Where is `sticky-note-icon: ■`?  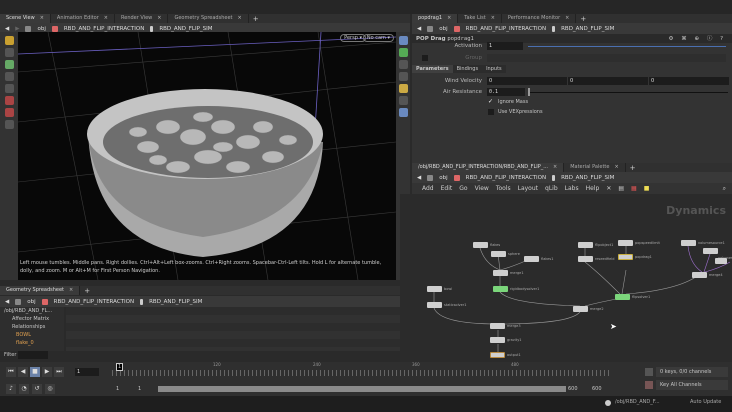
sticky-note-icon: ■ is located at coordinates (647, 188).